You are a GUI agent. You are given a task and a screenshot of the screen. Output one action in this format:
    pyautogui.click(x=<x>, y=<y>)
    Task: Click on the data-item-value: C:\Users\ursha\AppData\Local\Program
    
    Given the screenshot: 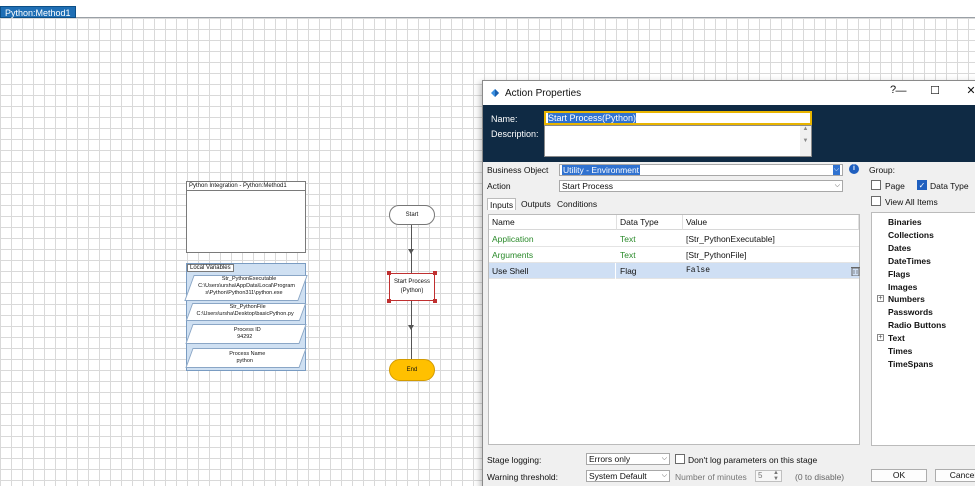 What is the action you would take?
    pyautogui.click(x=246, y=286)
    